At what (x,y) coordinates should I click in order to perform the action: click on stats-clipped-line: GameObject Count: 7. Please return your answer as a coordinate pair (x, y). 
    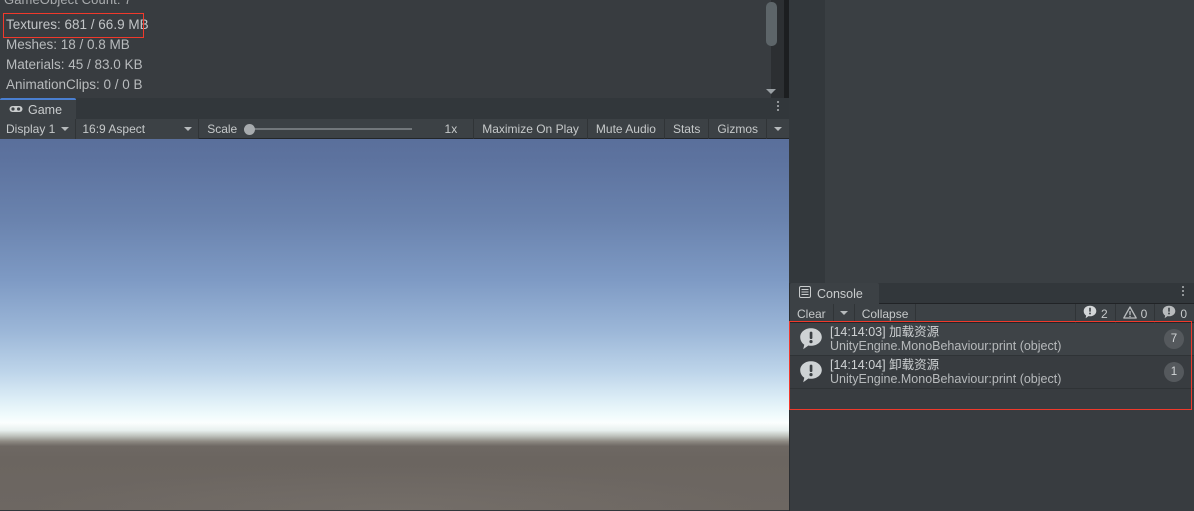
    Looking at the image, I should click on (68, 3).